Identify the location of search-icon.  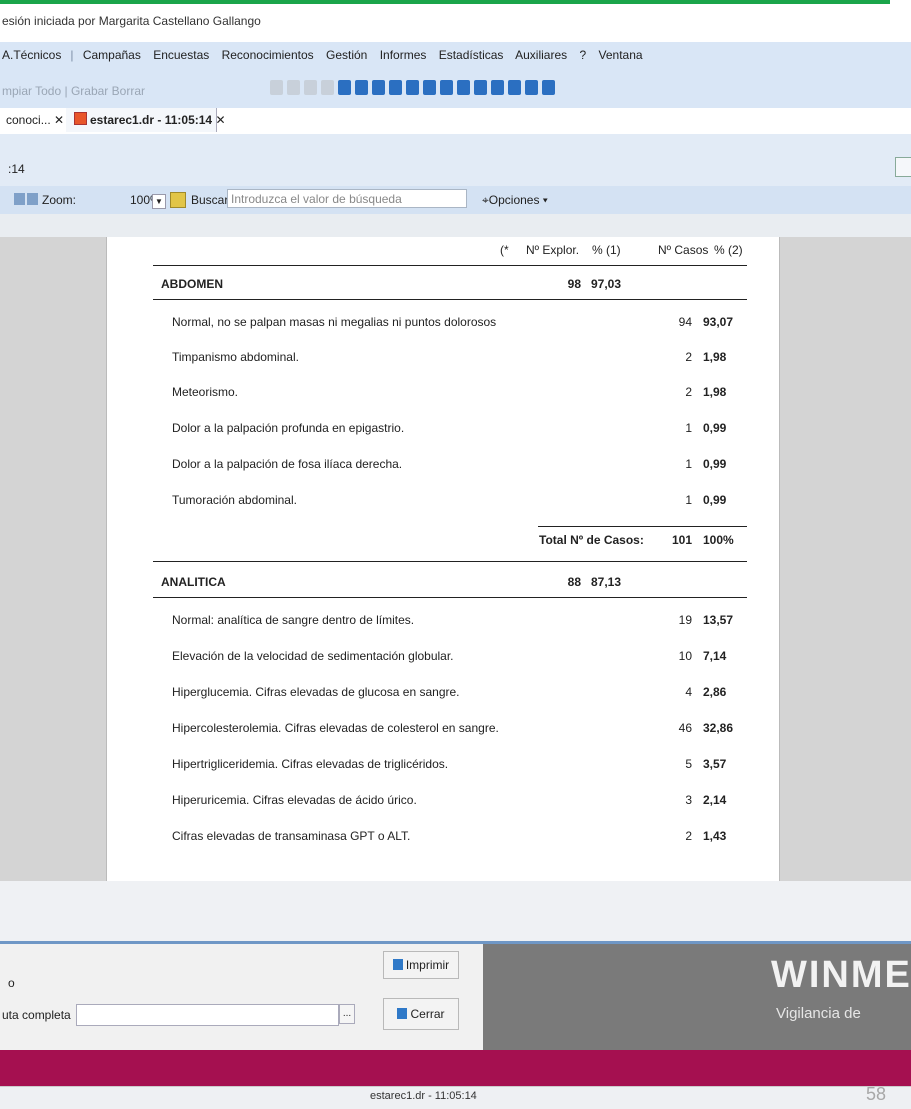
(178, 200).